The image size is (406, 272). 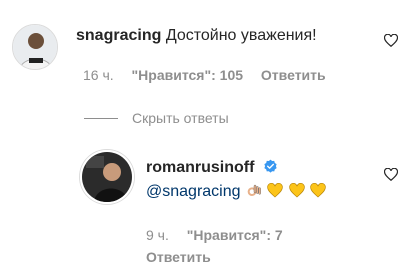 What do you see at coordinates (270, 166) in the screenshot?
I see `verified-badge-icon` at bounding box center [270, 166].